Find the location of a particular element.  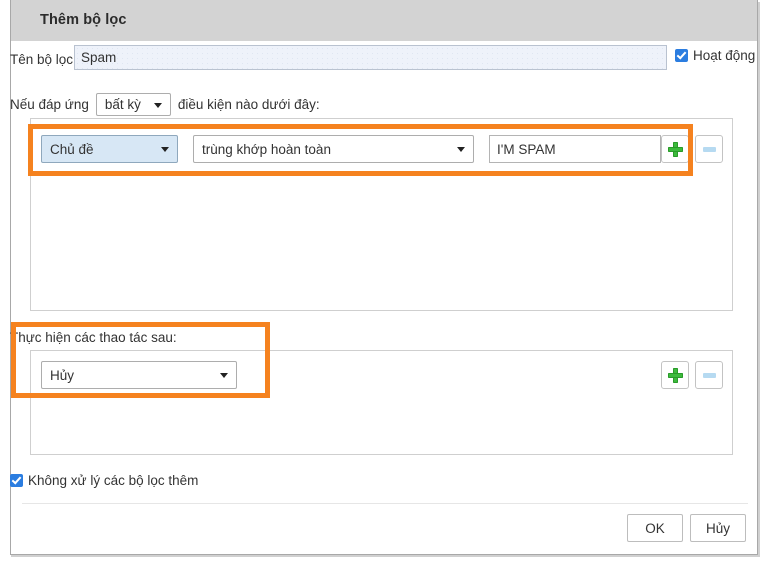

action-row: Hủy is located at coordinates (383, 375).